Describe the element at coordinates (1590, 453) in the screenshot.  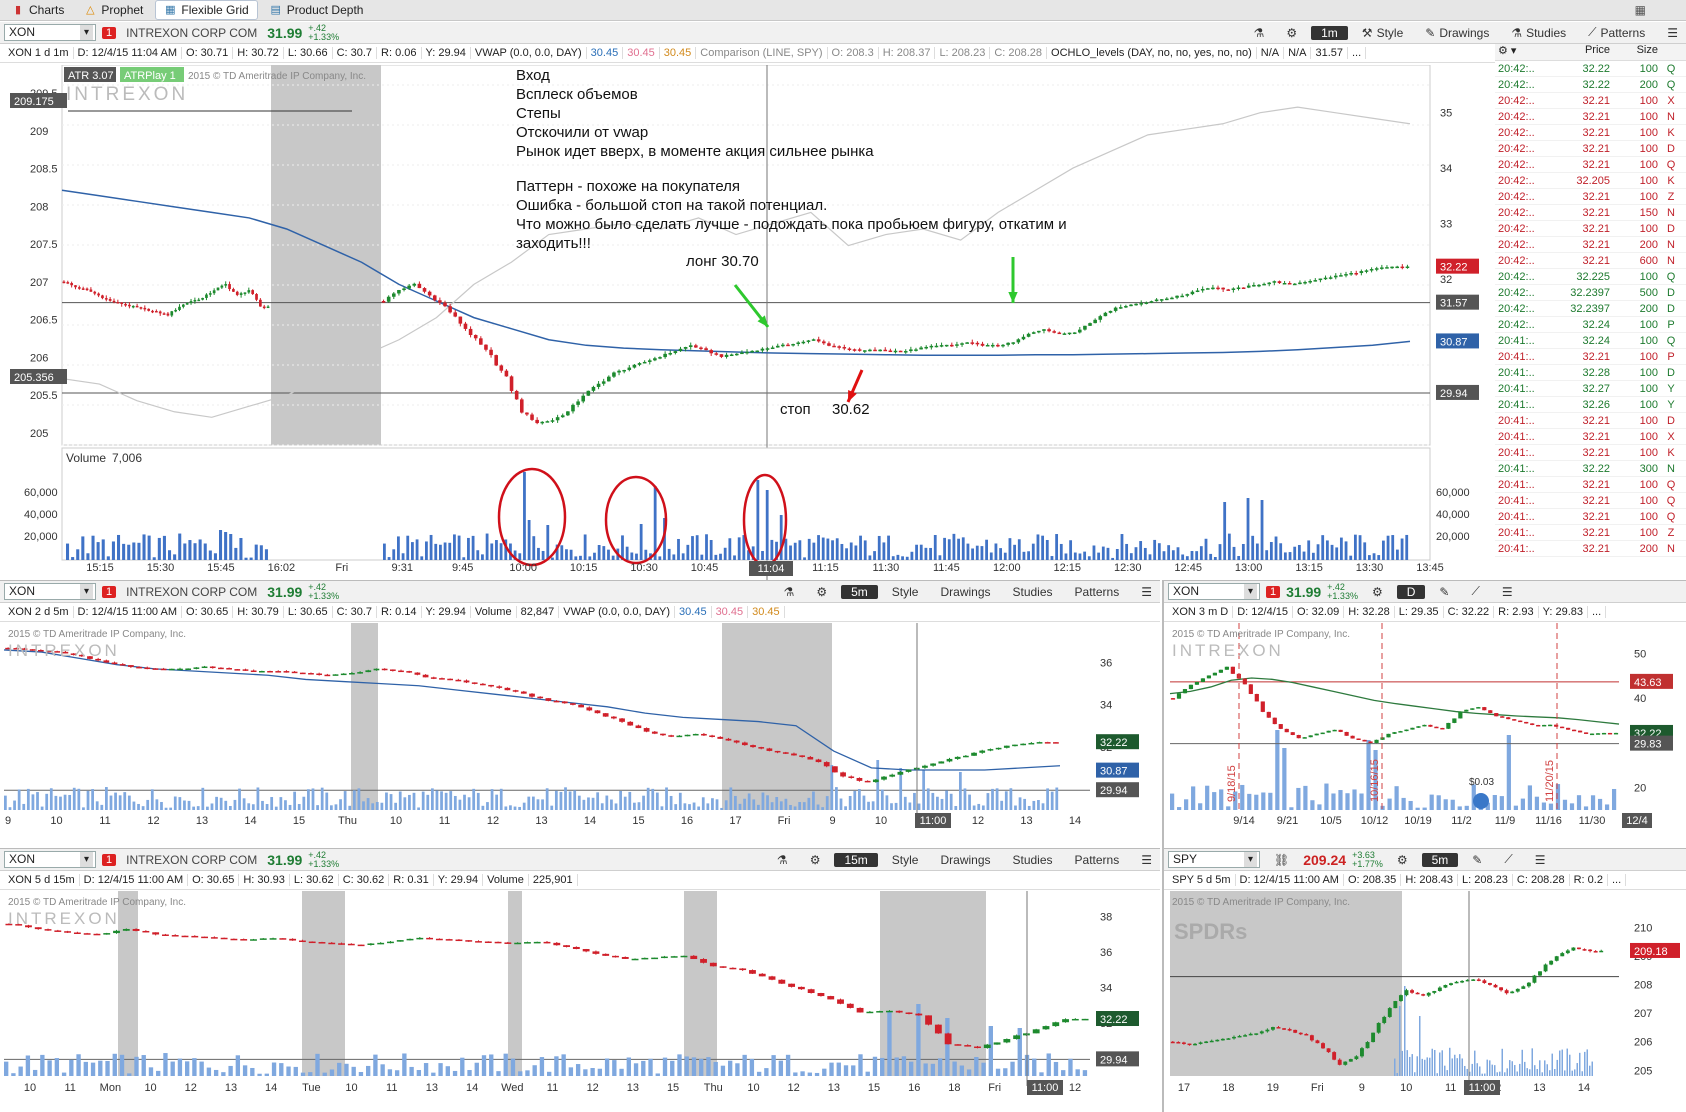
I see `tsg-row: 20:41:.. 32.21 100 K` at that location.